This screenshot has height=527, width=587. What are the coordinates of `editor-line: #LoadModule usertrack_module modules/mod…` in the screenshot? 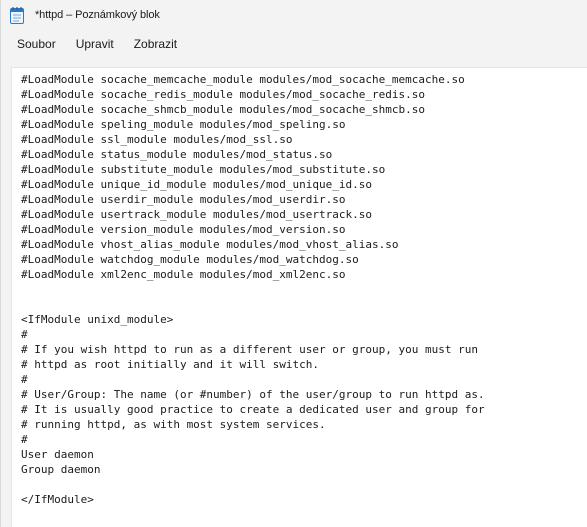 It's located at (304, 214).